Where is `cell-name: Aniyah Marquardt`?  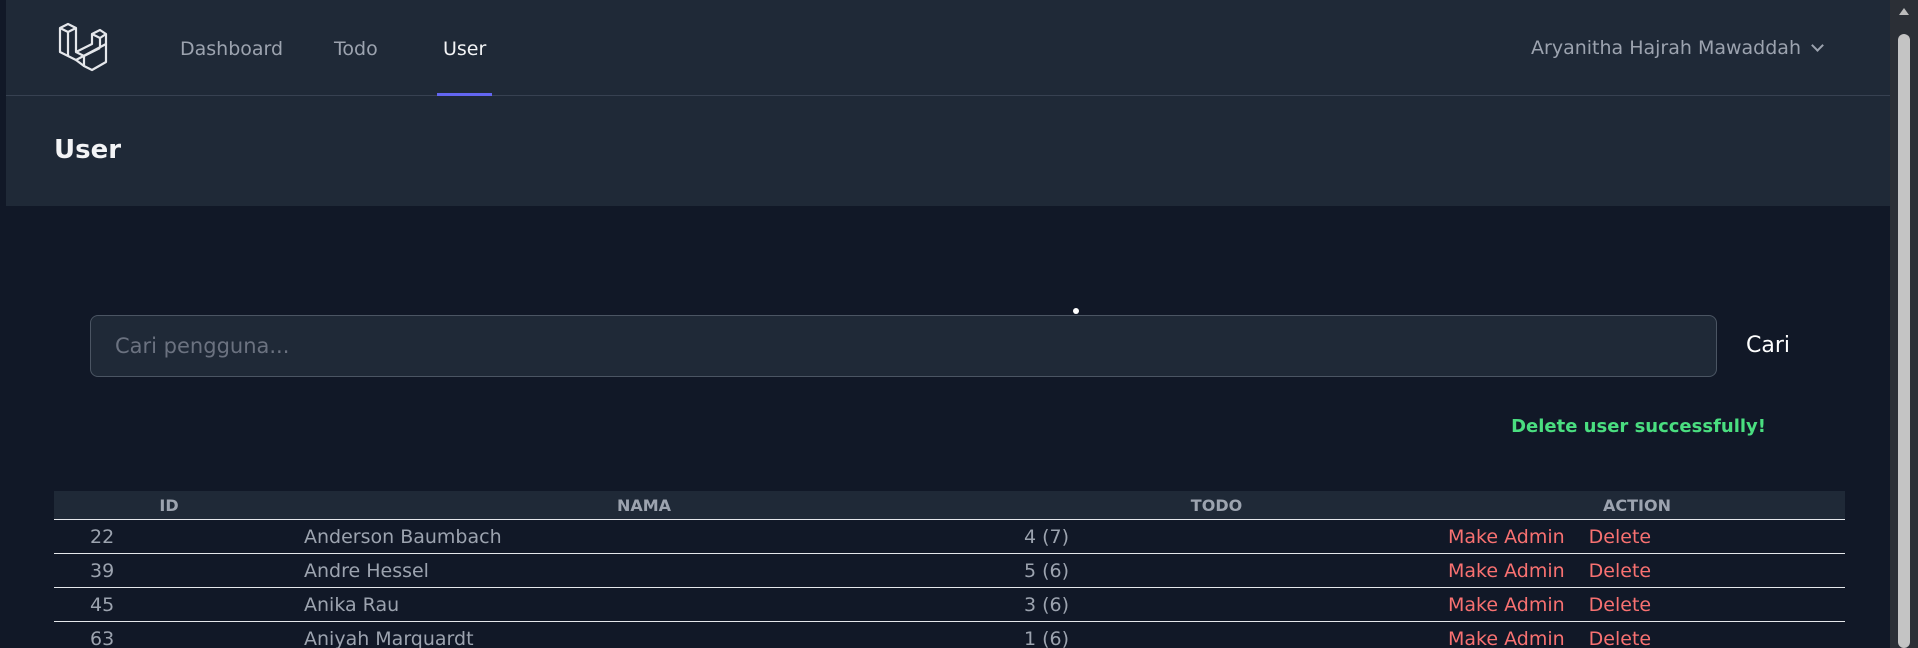 cell-name: Aniyah Marquardt is located at coordinates (644, 634).